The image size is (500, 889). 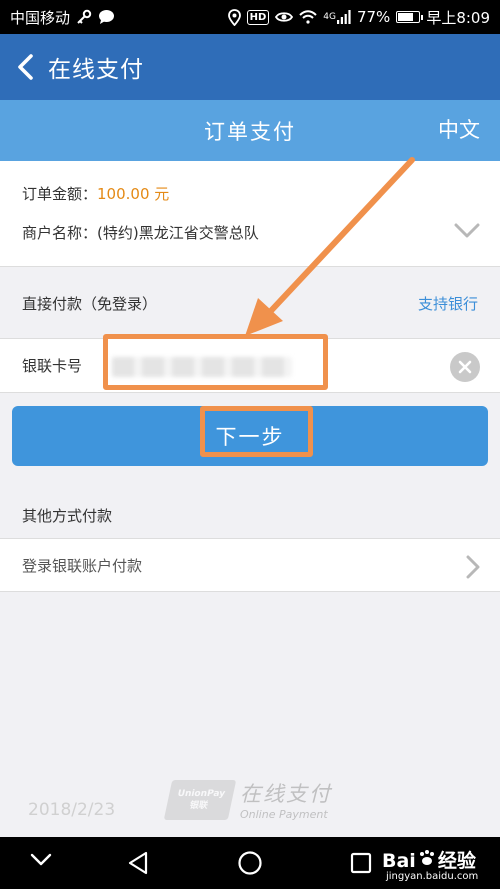 I want to click on language-switch: 中文, so click(x=459, y=129).